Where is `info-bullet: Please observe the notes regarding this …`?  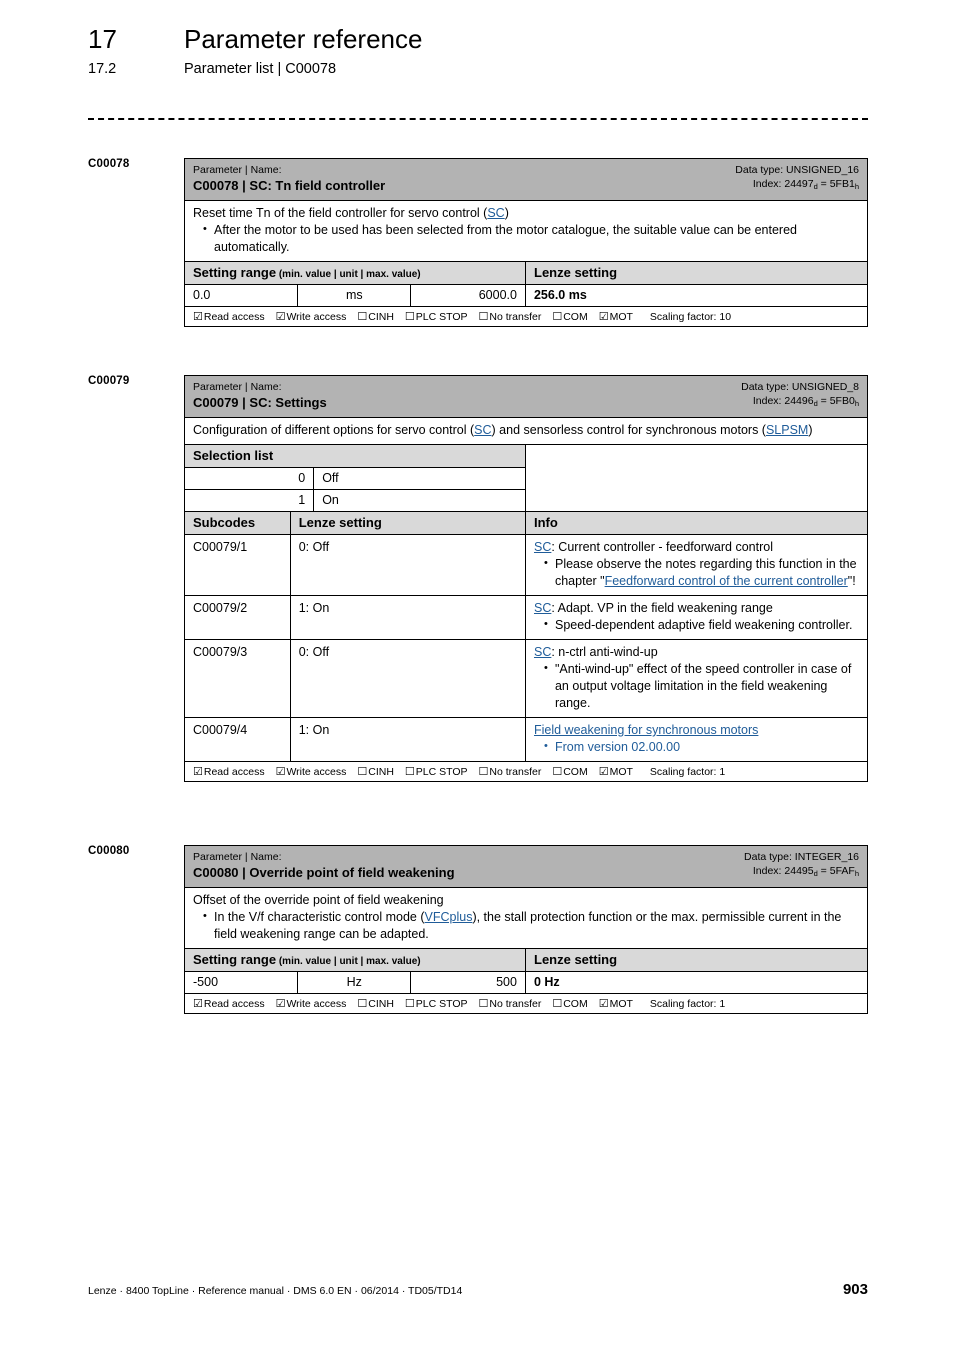 info-bullet: Please observe the notes regarding this … is located at coordinates (701, 572).